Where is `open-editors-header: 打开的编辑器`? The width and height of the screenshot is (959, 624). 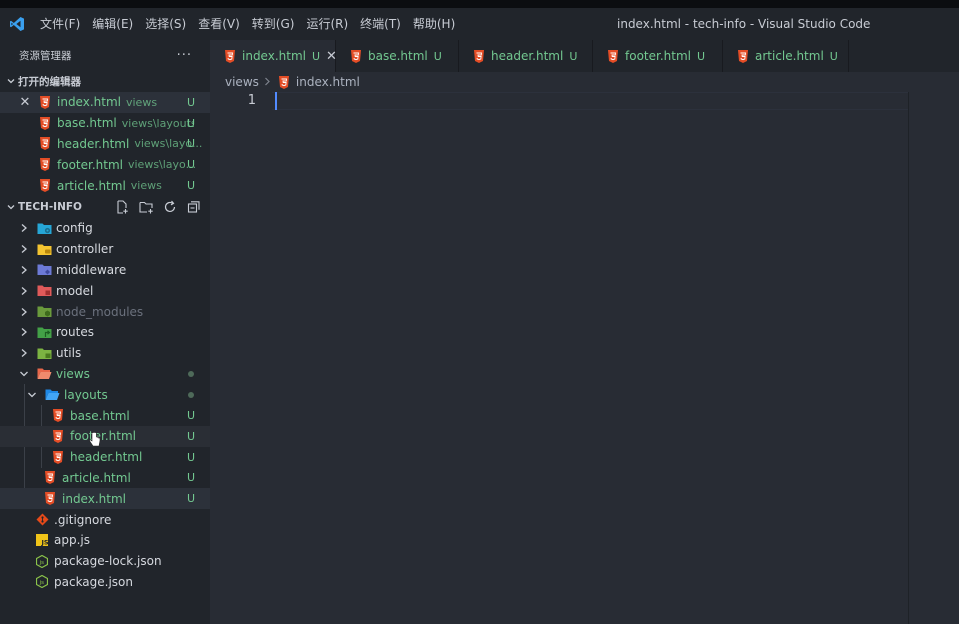 open-editors-header: 打开的编辑器 is located at coordinates (105, 81).